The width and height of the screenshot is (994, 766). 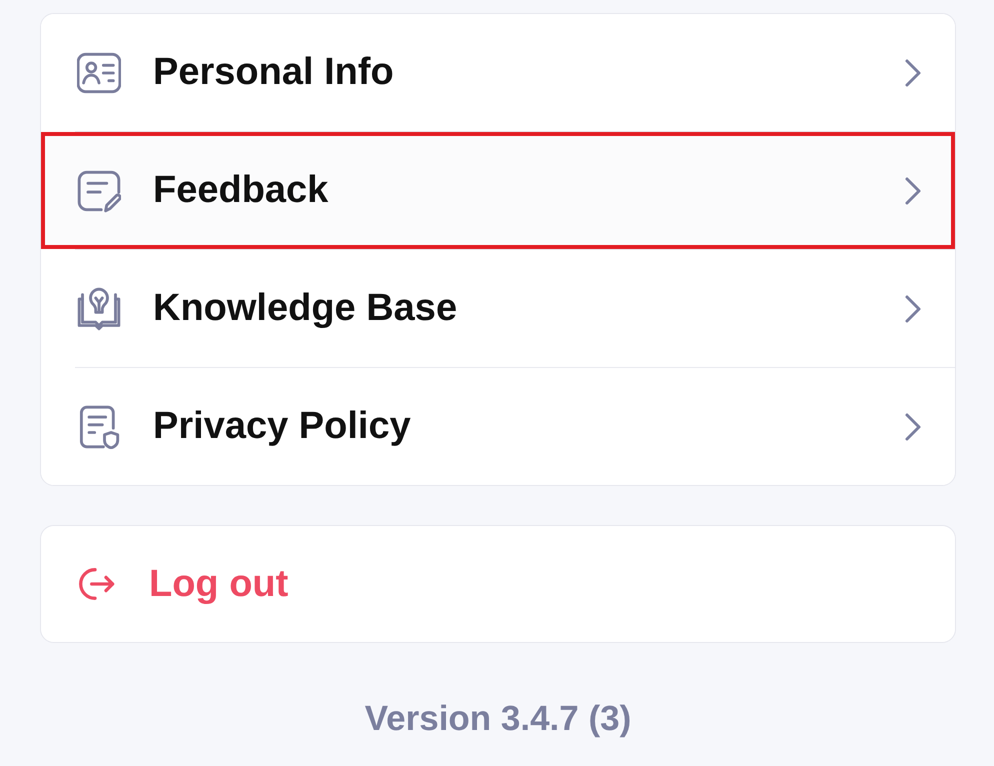 What do you see at coordinates (498, 190) in the screenshot?
I see `menu-item: Feedback` at bounding box center [498, 190].